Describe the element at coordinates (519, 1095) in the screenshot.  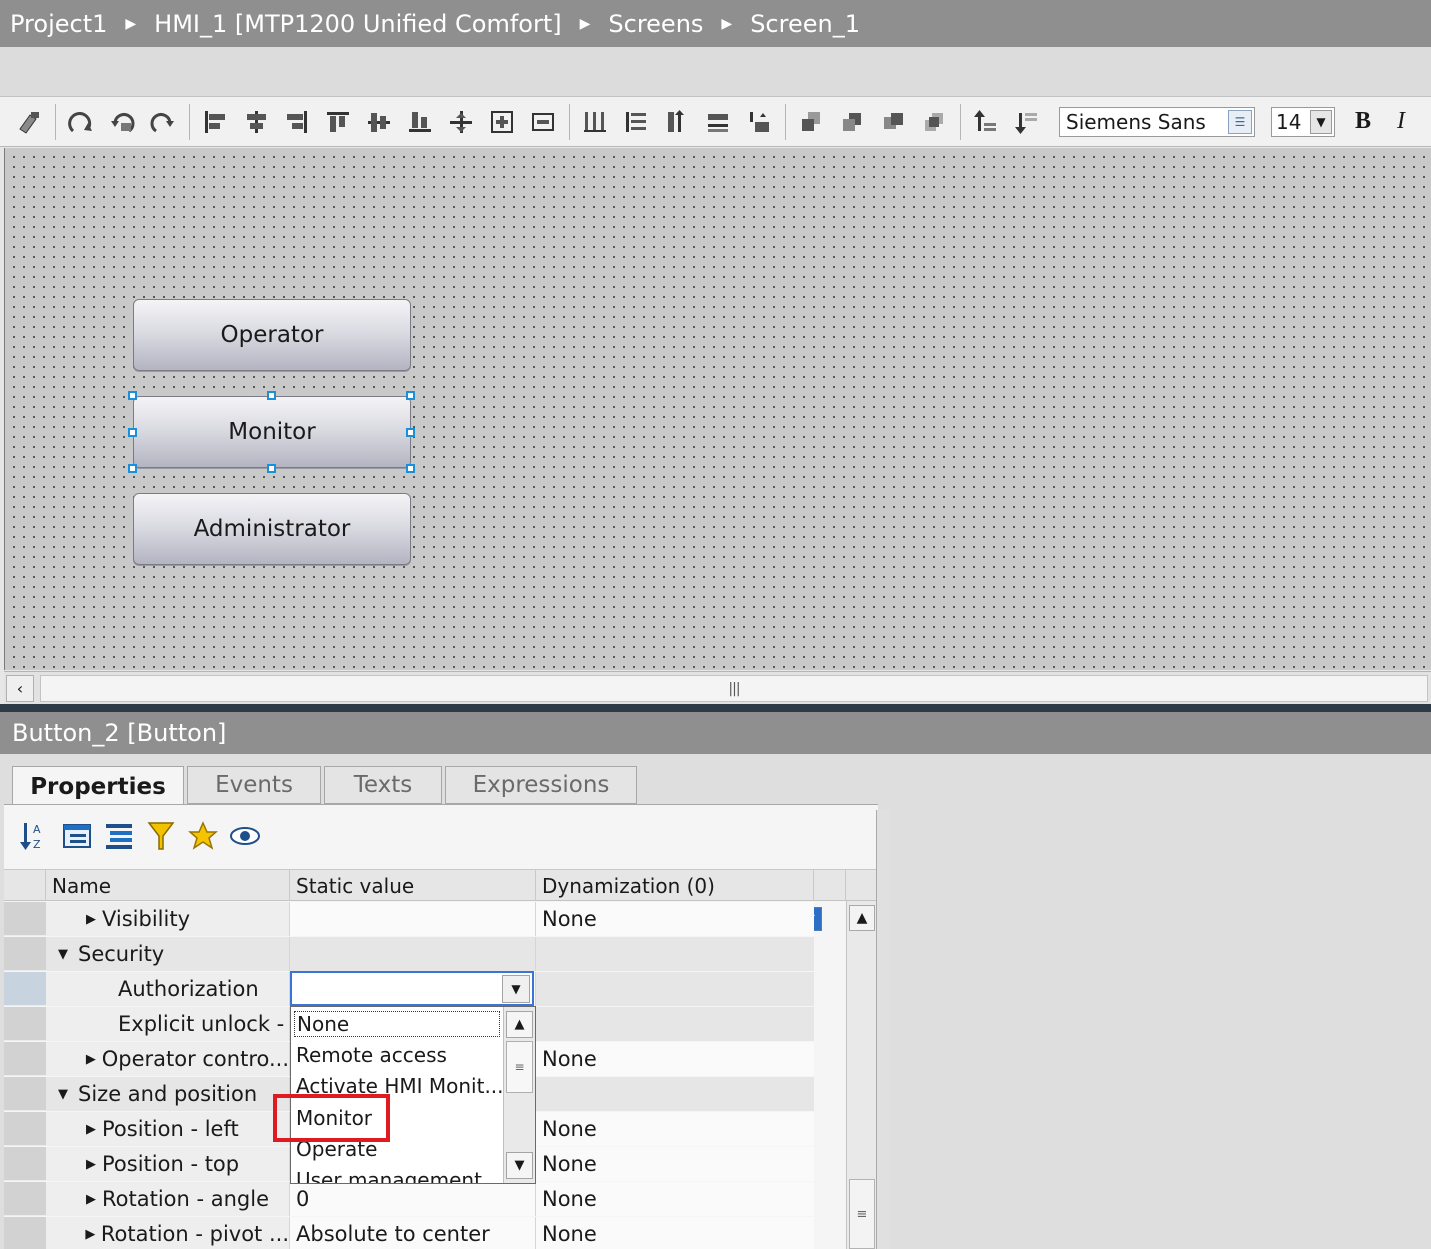
I see `options-scrollbar: ▲ ≡ ▼` at that location.